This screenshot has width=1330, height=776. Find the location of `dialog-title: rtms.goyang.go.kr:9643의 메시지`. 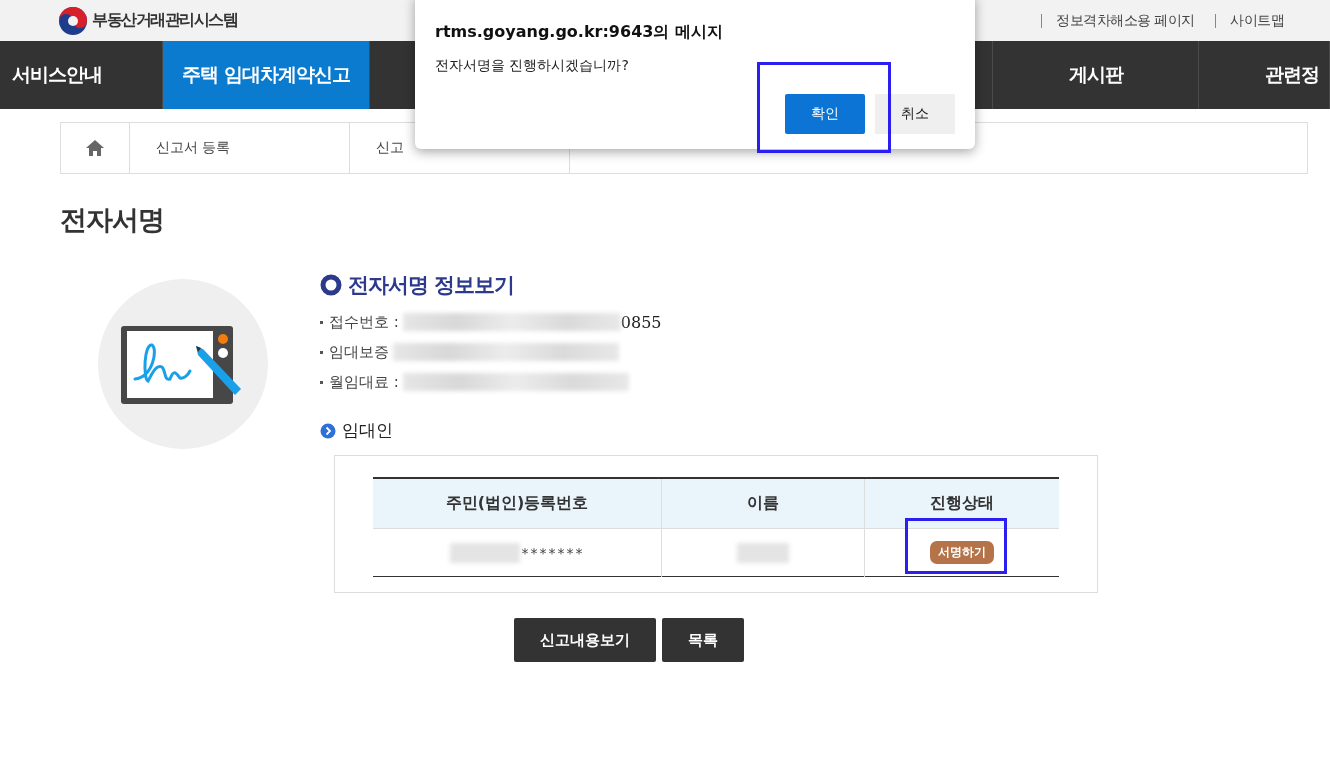

dialog-title: rtms.goyang.go.kr:9643의 메시지 is located at coordinates (579, 32).